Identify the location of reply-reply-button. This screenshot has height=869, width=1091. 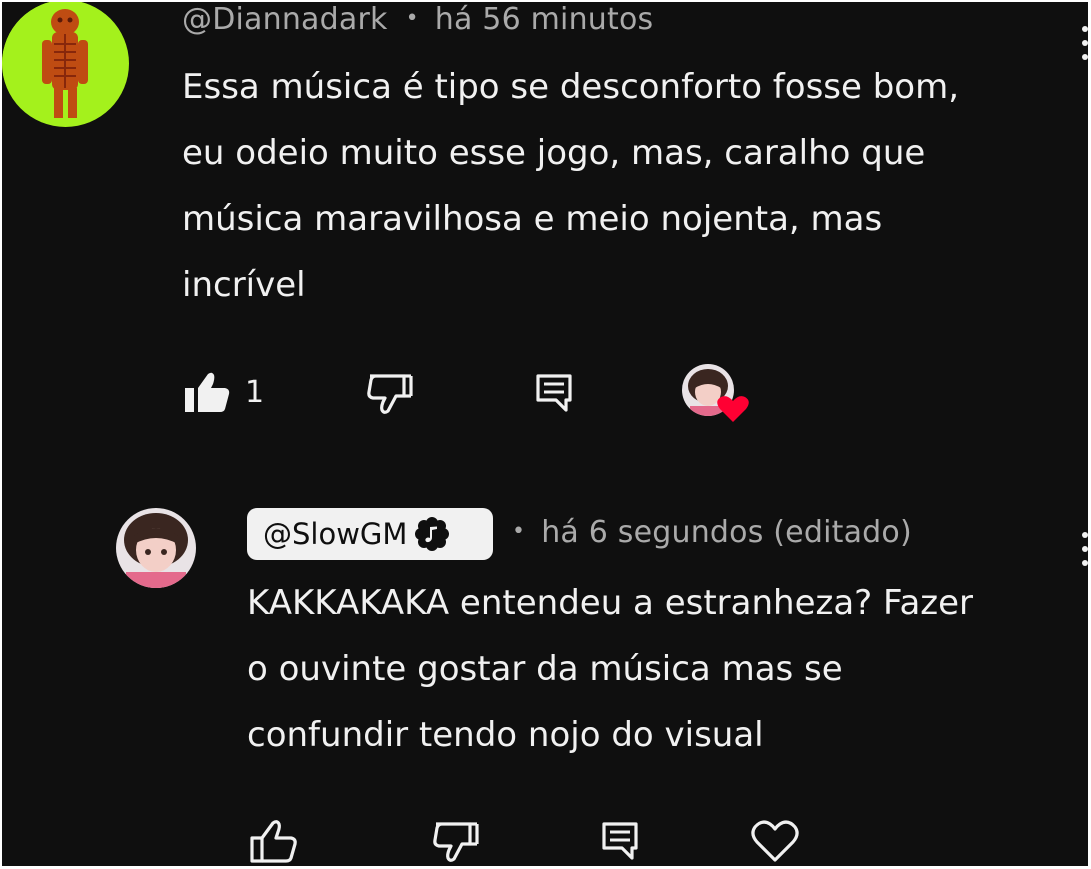
(620, 841).